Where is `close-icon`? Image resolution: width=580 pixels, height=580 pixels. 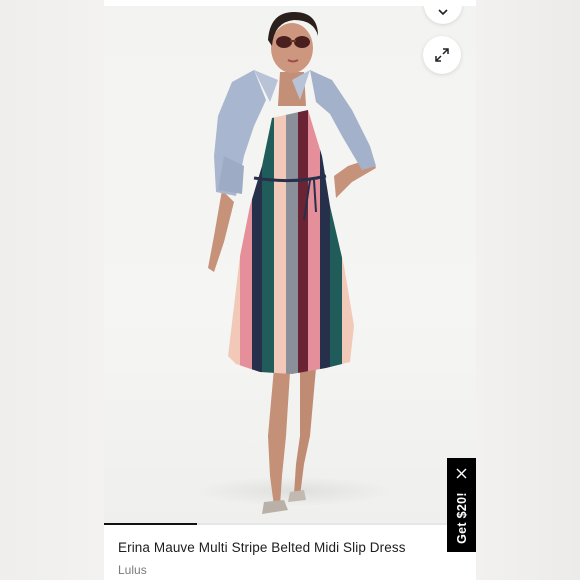 close-icon is located at coordinates (461, 473).